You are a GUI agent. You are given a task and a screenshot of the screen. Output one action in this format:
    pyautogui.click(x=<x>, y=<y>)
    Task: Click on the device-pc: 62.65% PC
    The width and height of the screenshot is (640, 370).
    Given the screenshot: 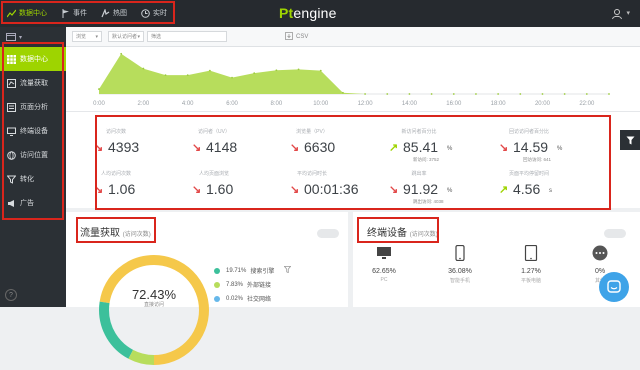 What is the action you would take?
    pyautogui.click(x=384, y=275)
    